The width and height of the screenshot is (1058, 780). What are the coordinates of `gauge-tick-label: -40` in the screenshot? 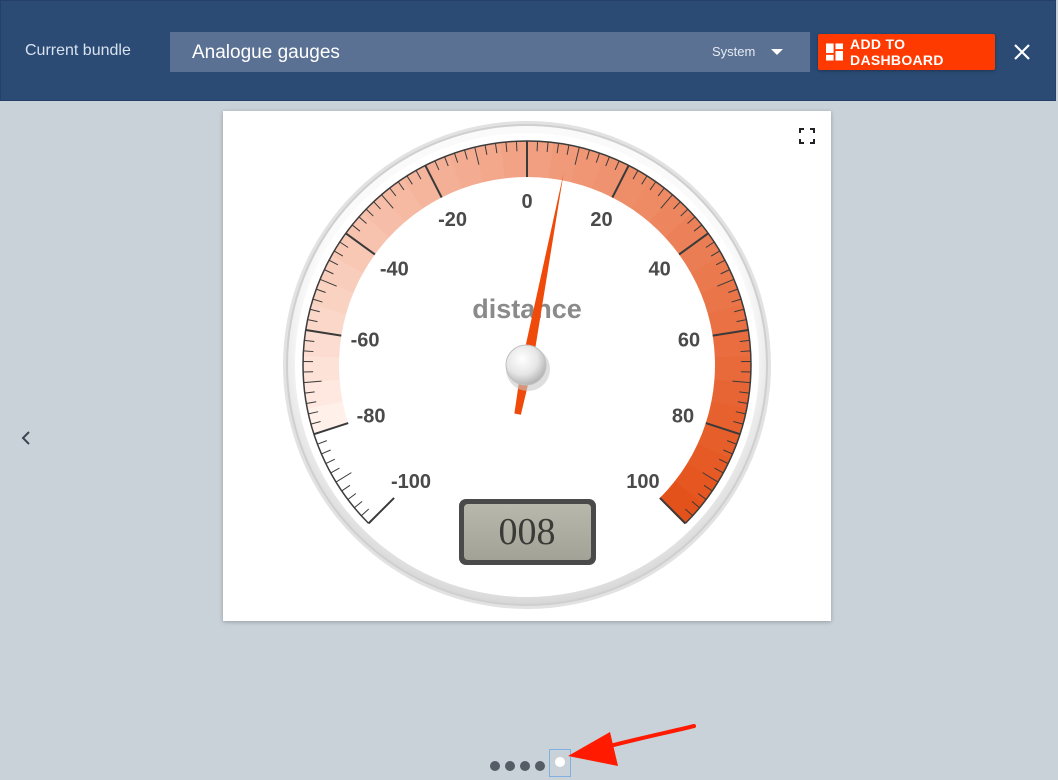 It's located at (394, 270).